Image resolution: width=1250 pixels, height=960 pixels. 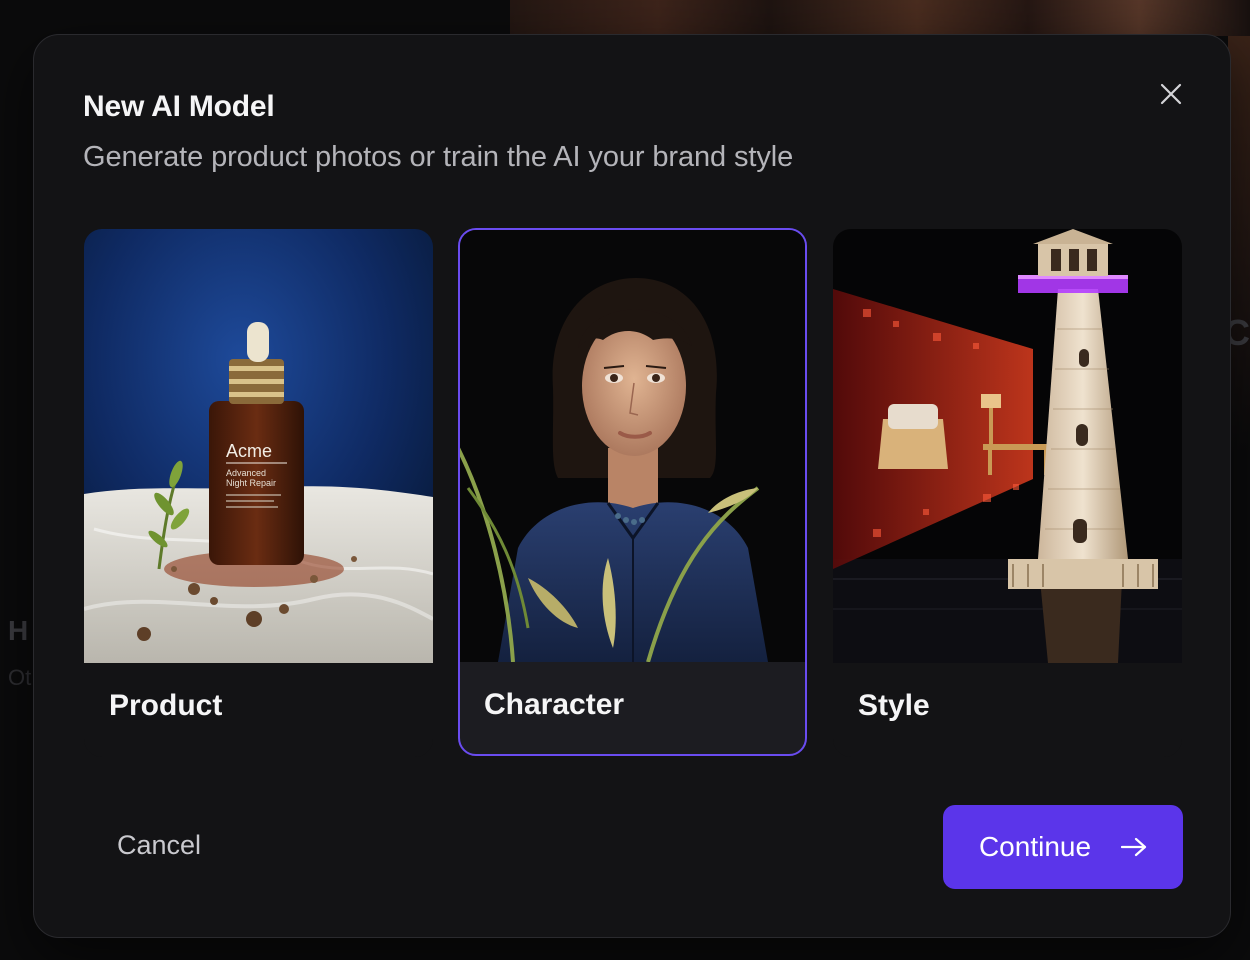 I want to click on card-label: Product, so click(x=166, y=705).